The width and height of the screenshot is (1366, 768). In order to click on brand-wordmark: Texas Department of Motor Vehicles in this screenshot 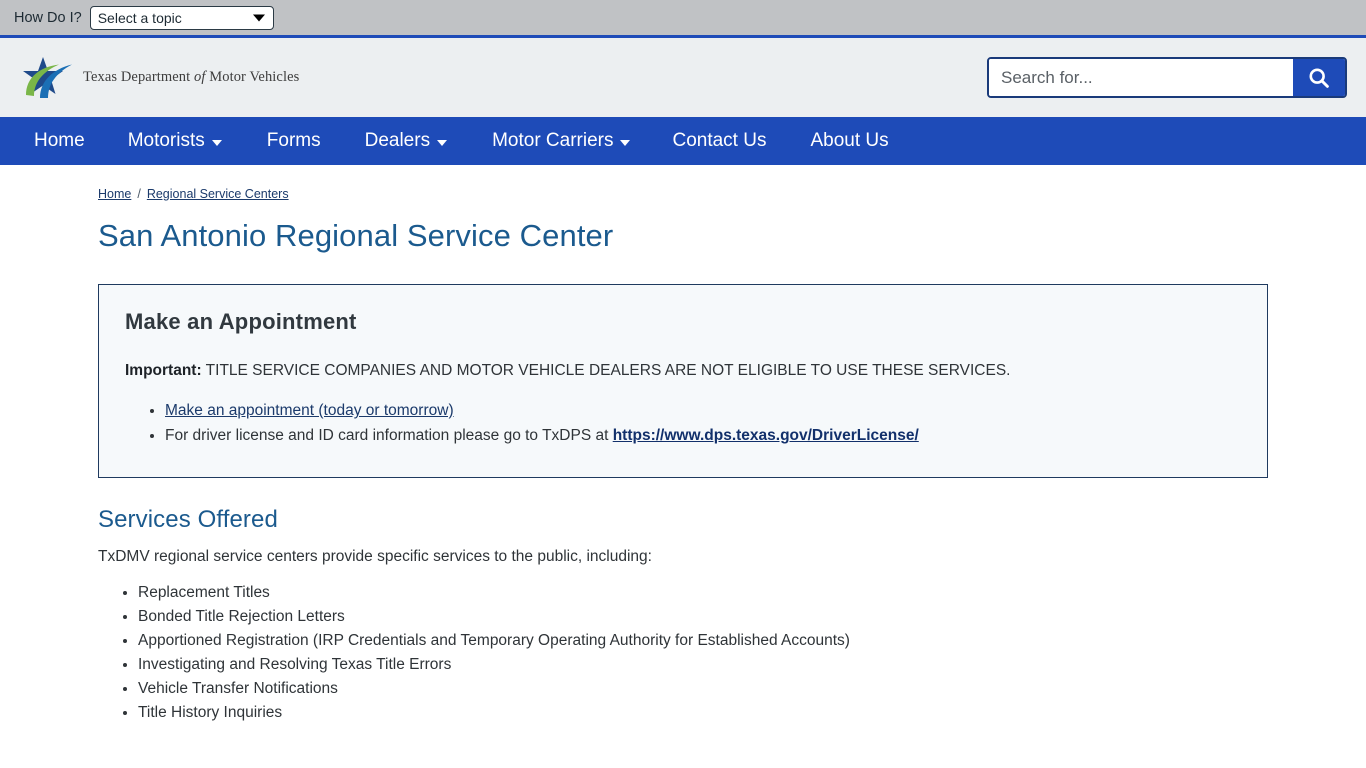, I will do `click(191, 77)`.